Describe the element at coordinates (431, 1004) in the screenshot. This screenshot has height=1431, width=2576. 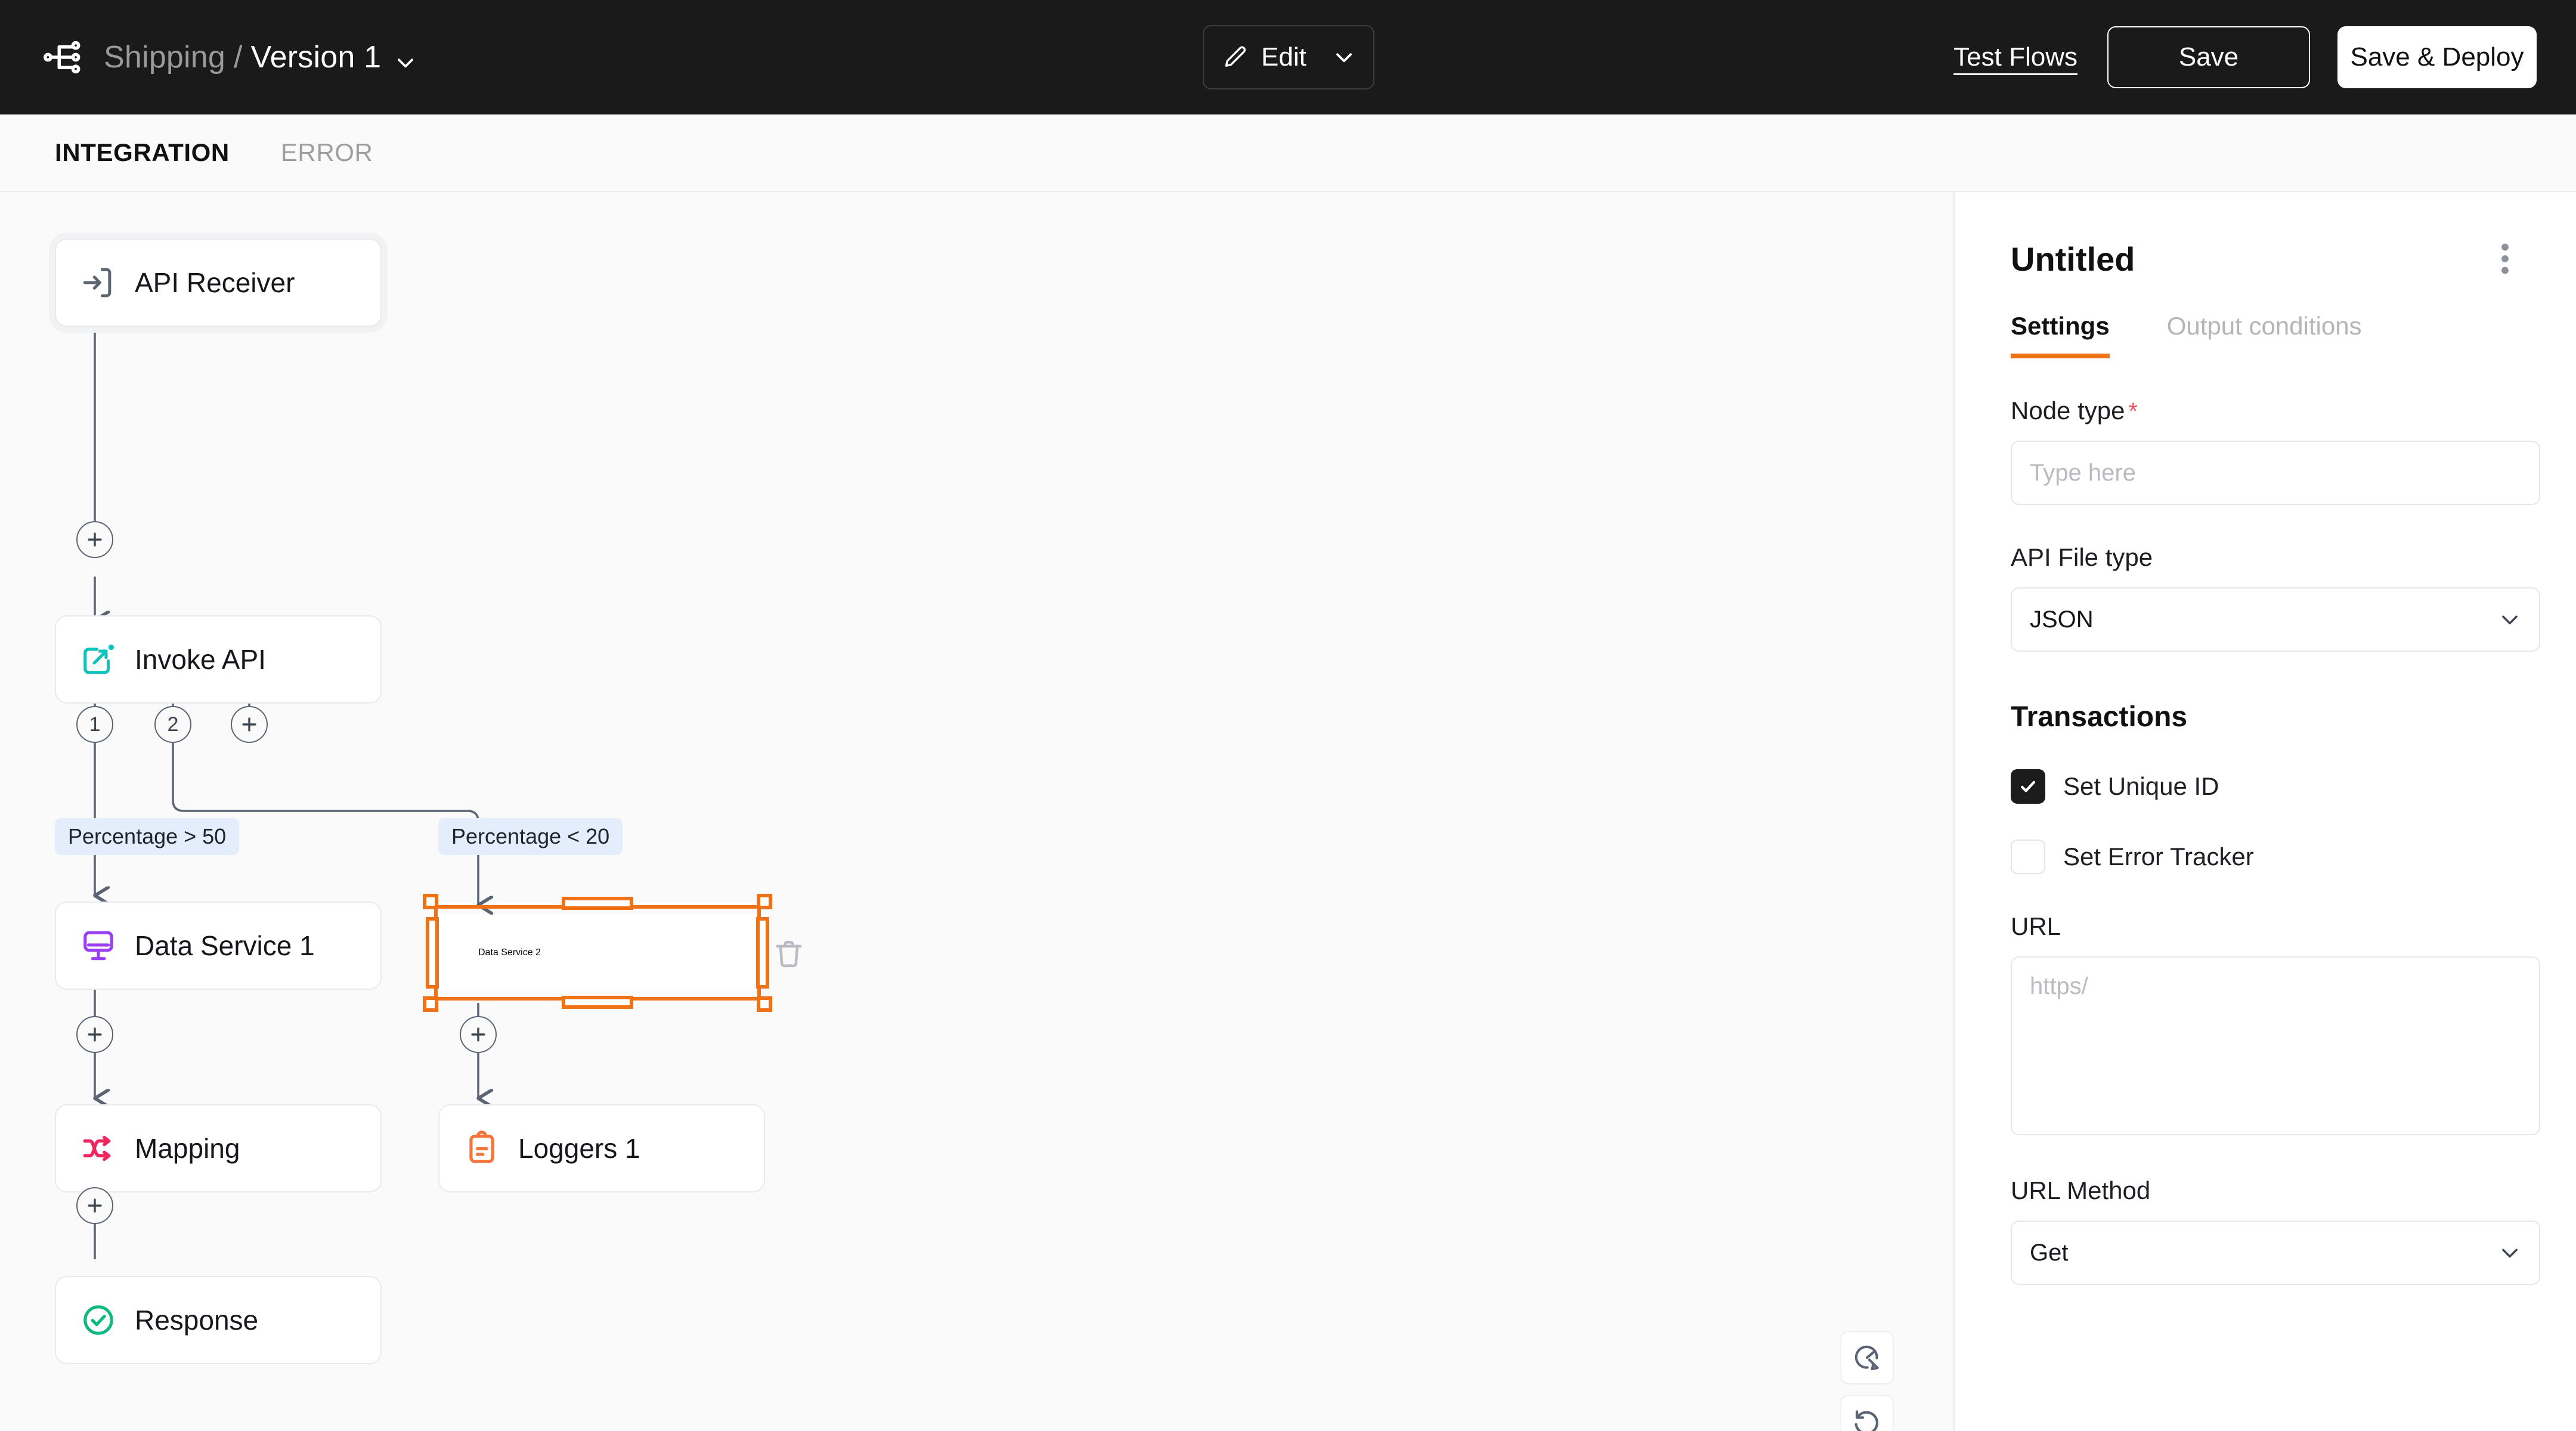
I see `resize-handle-bottom-left` at that location.